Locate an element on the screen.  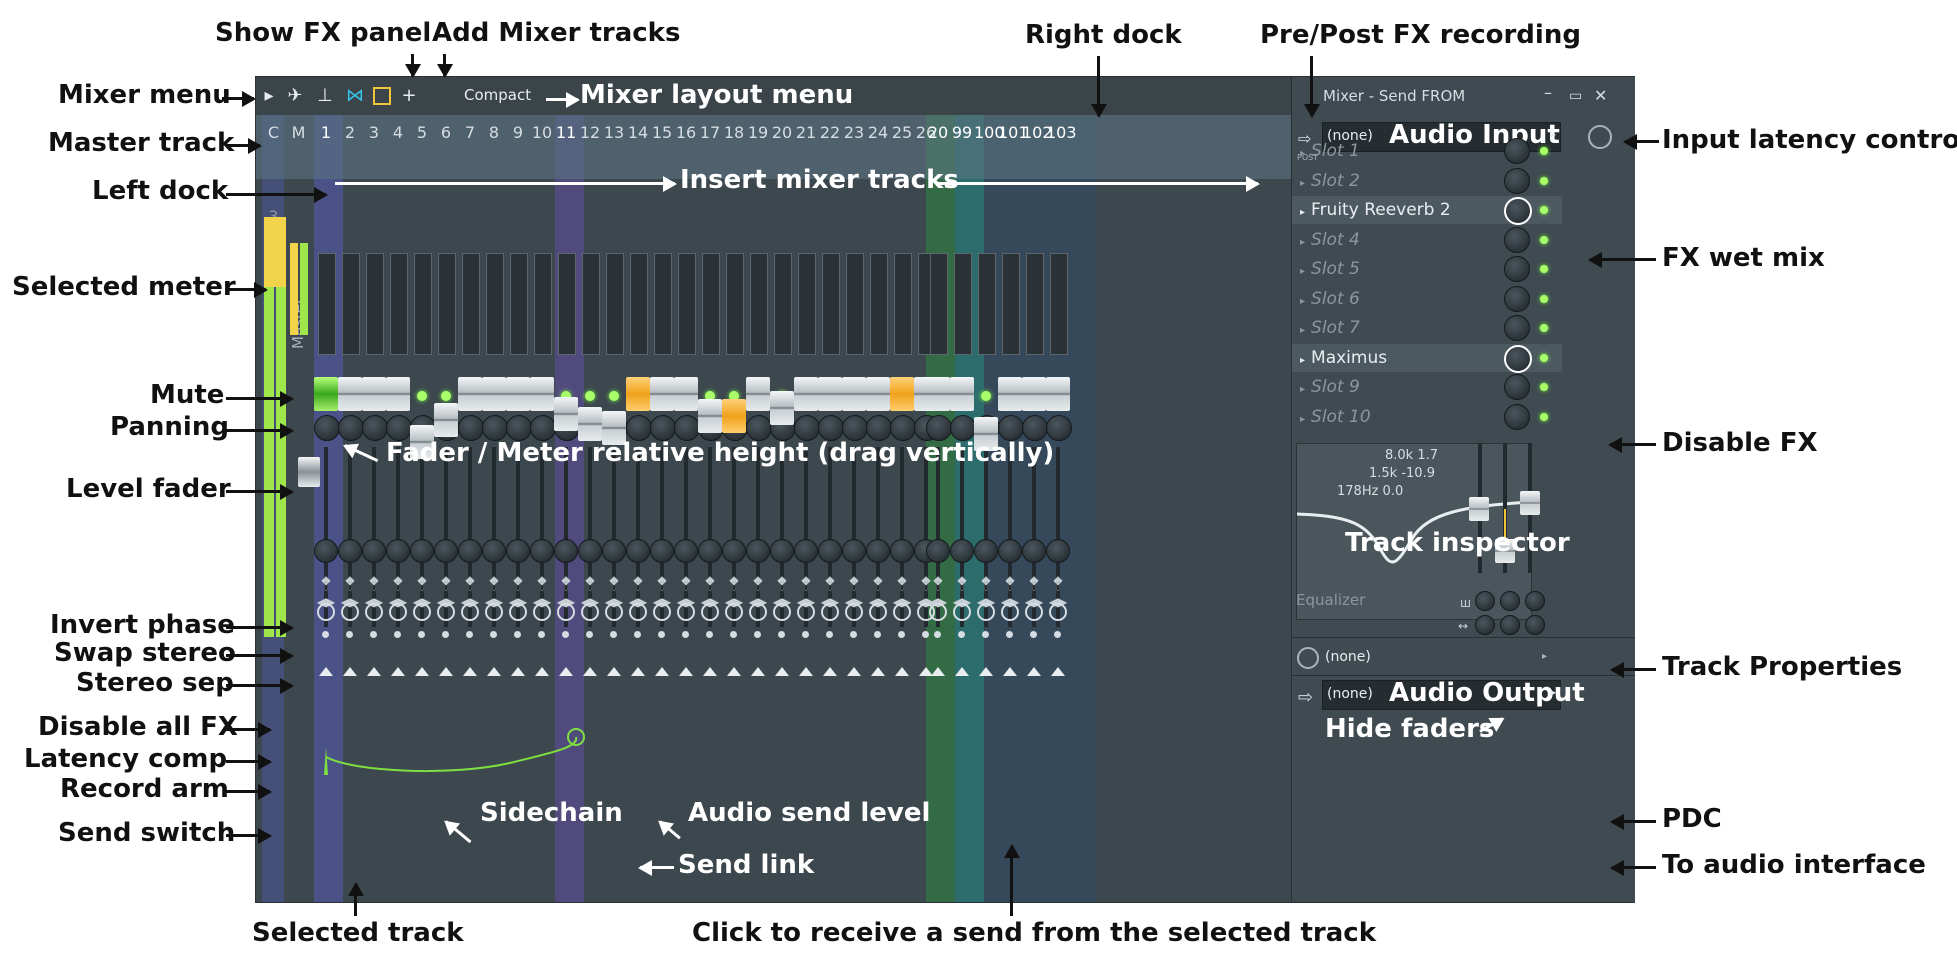
track-header-1: 1 is located at coordinates (326, 133).